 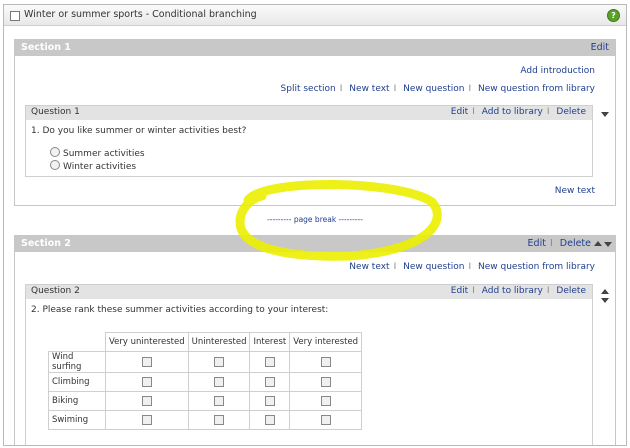 What do you see at coordinates (55, 291) in the screenshot?
I see `question-2-title: Question 2` at bounding box center [55, 291].